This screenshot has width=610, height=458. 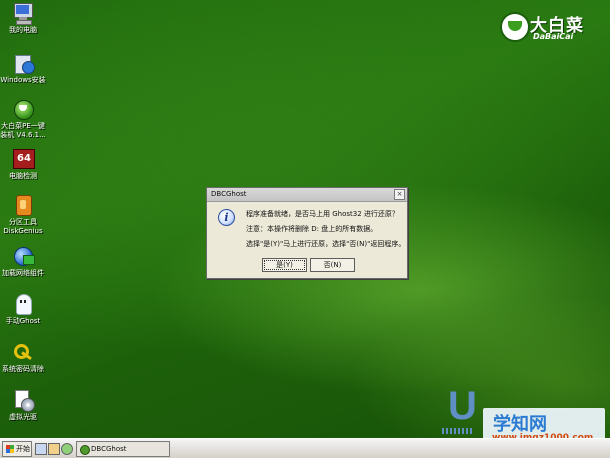 I want to click on quicklaunch-icon, so click(x=67, y=449).